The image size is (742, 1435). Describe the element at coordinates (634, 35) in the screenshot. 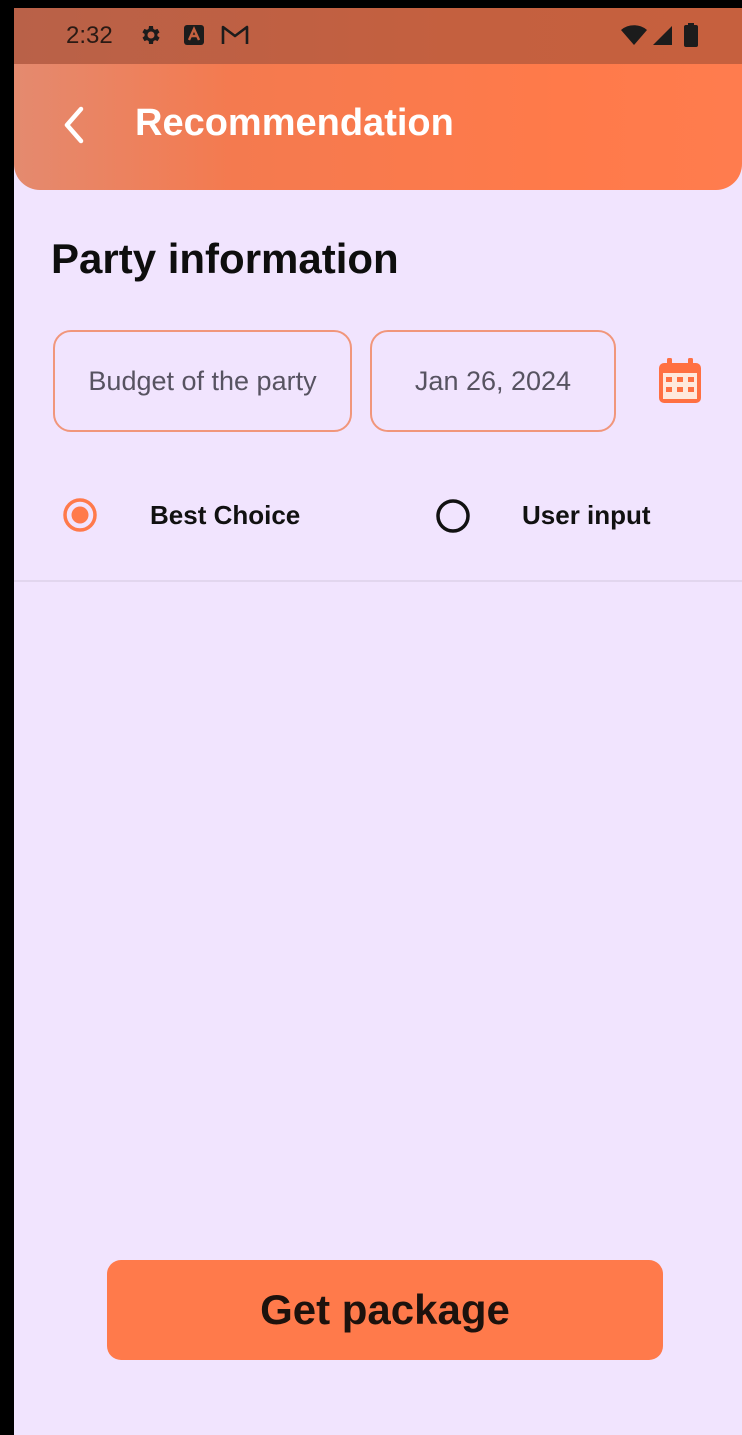

I see `wifi-icon` at that location.